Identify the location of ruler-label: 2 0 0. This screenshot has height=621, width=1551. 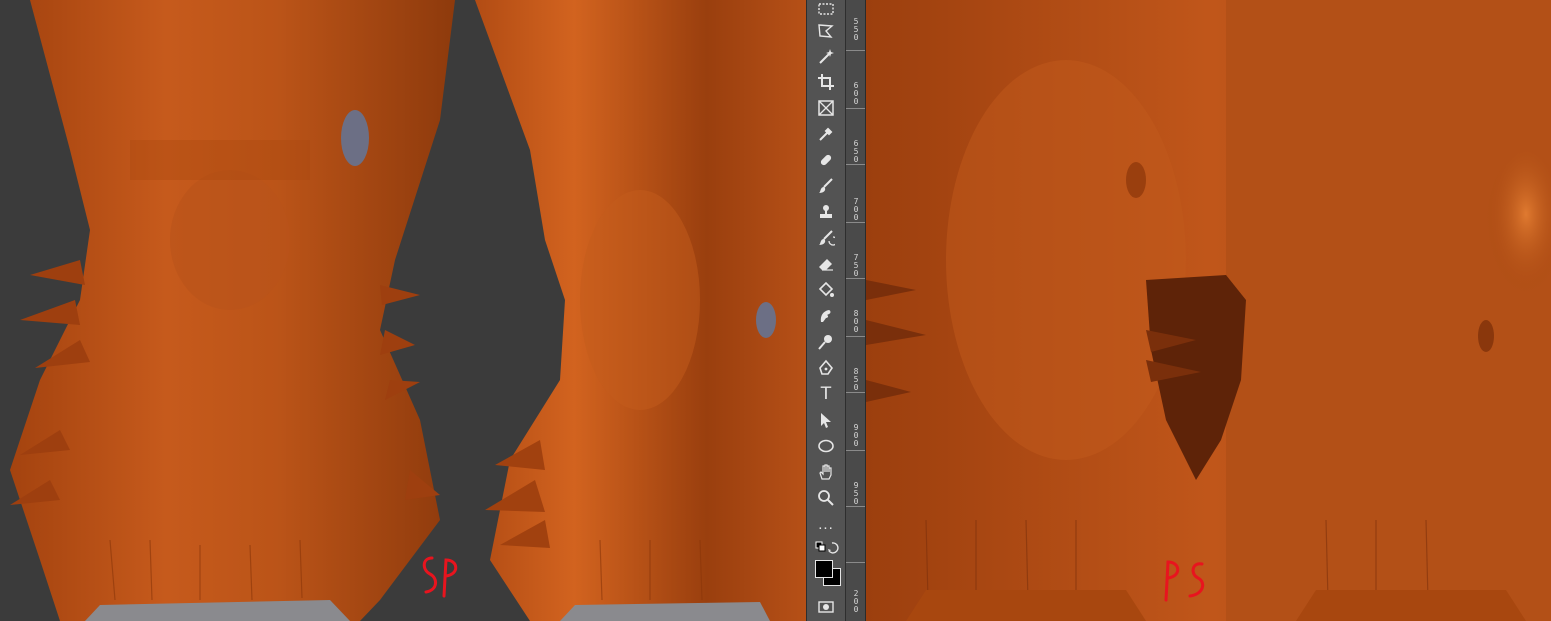
(856, 601).